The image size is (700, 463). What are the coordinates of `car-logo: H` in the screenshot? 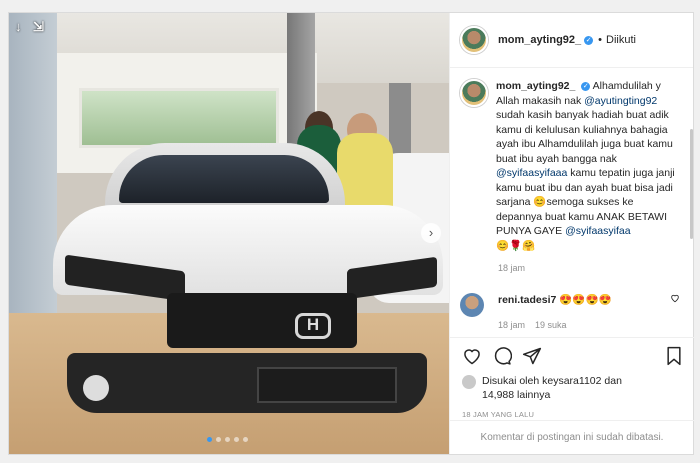 It's located at (313, 326).